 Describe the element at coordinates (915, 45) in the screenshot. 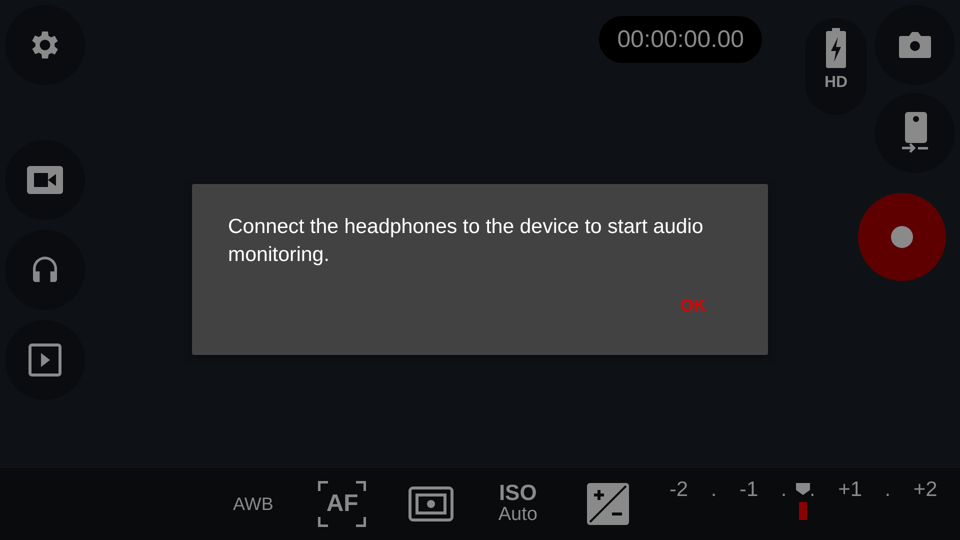

I see `camera-icon` at that location.